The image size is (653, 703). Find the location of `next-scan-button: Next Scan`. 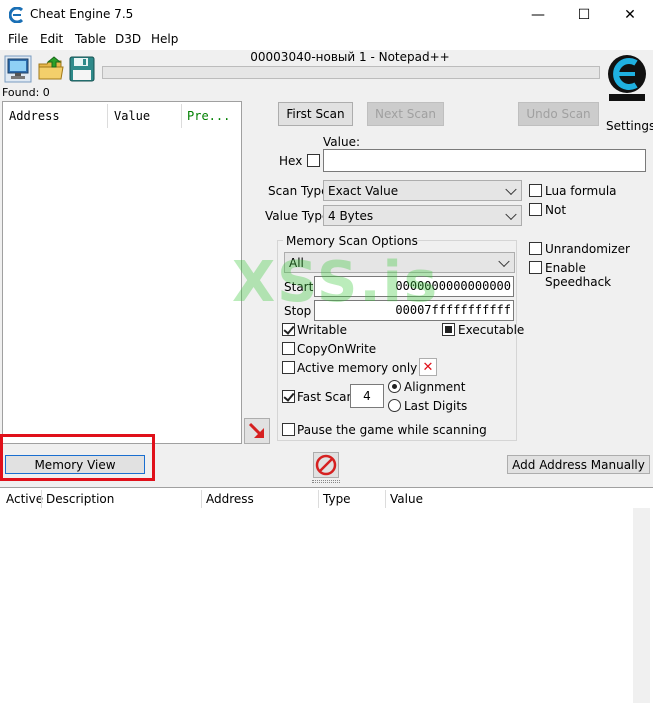

next-scan-button: Next Scan is located at coordinates (405, 114).